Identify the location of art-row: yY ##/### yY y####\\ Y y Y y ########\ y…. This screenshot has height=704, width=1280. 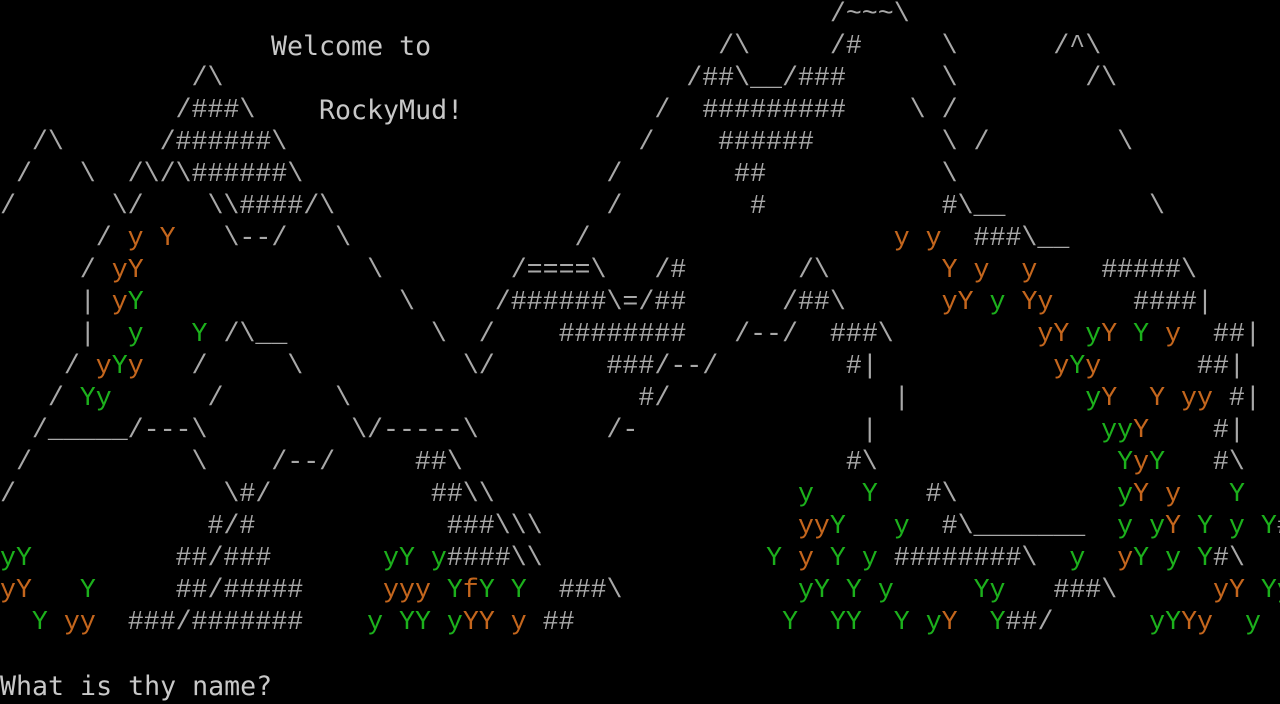
(622, 558).